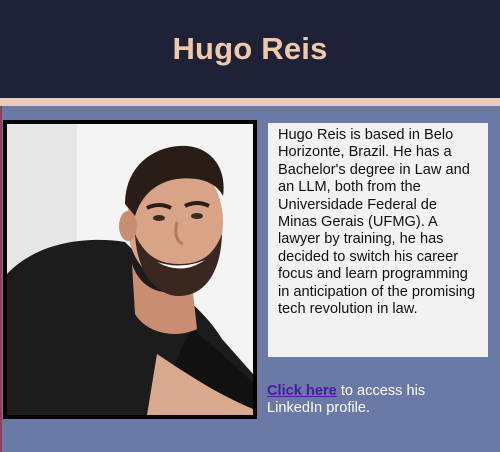 This screenshot has width=500, height=452. Describe the element at coordinates (1, 279) in the screenshot. I see `left-edge-line` at that location.